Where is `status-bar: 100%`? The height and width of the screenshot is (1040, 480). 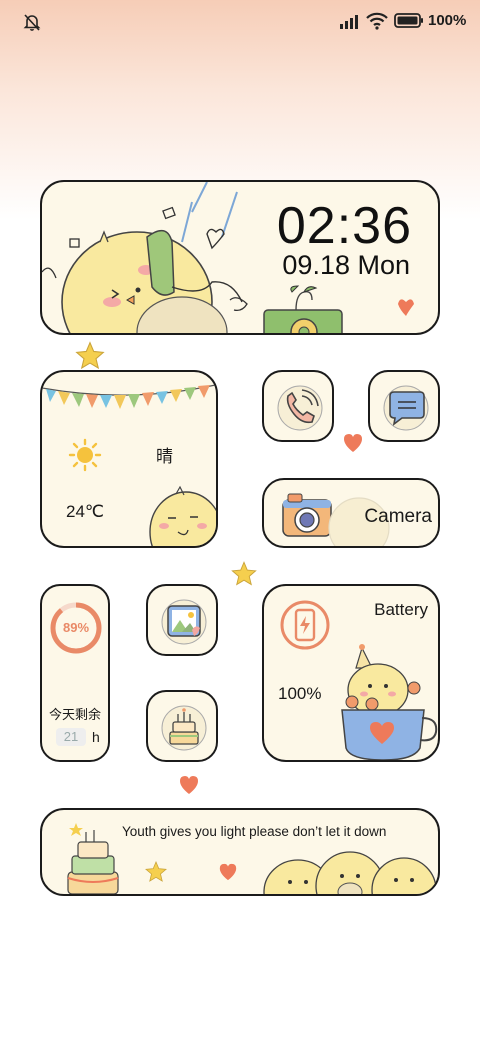 status-bar: 100% is located at coordinates (240, 22).